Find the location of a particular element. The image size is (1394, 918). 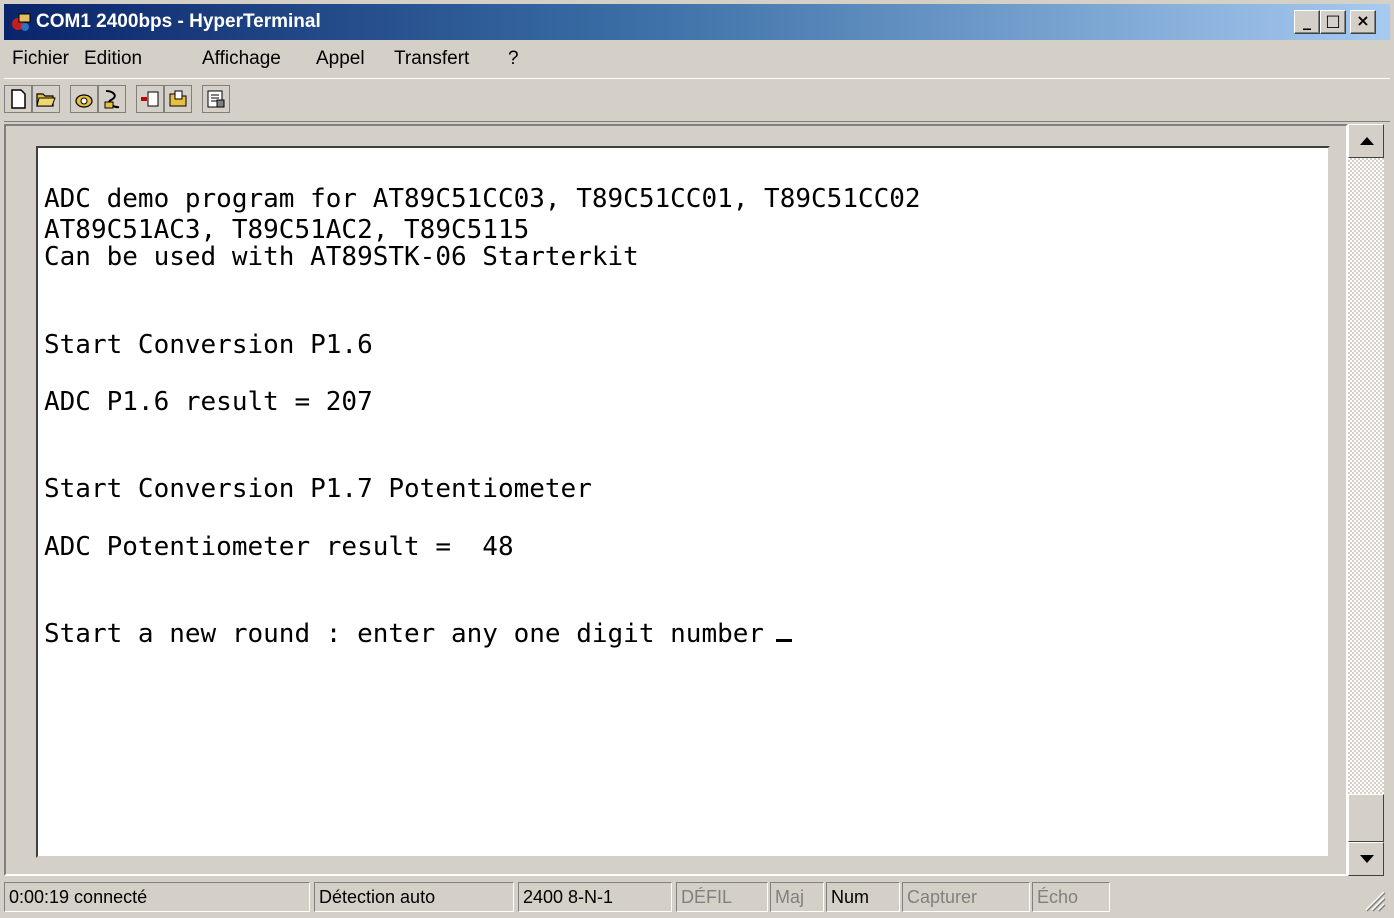

terminal-line: AT89C51AC3, T89C51AC2, T89C5115 is located at coordinates (287, 230).